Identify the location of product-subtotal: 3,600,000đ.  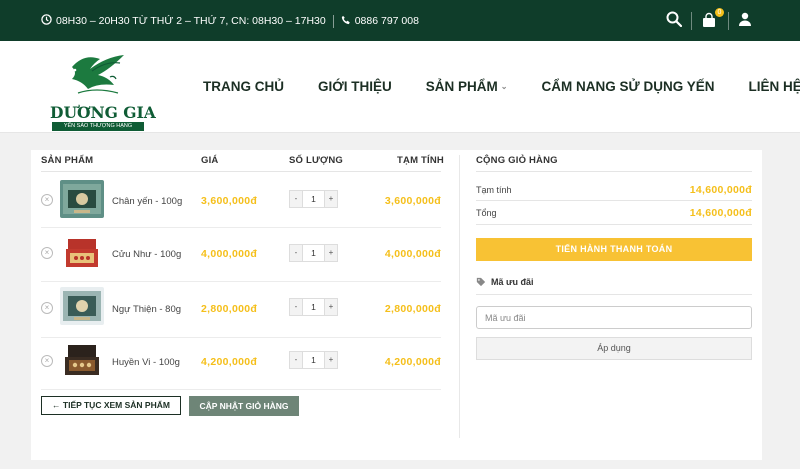
(412, 201).